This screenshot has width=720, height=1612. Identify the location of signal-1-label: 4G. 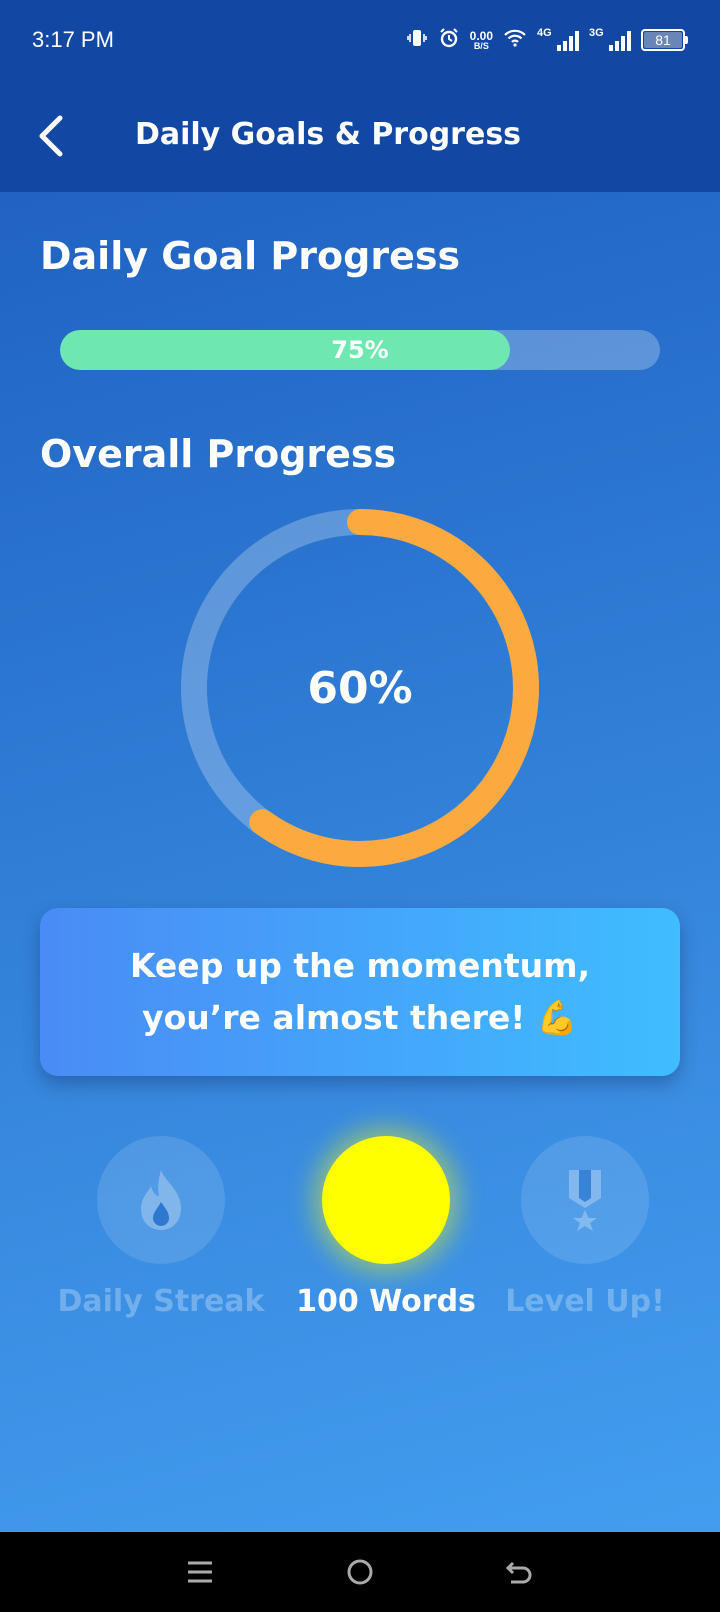
(544, 33).